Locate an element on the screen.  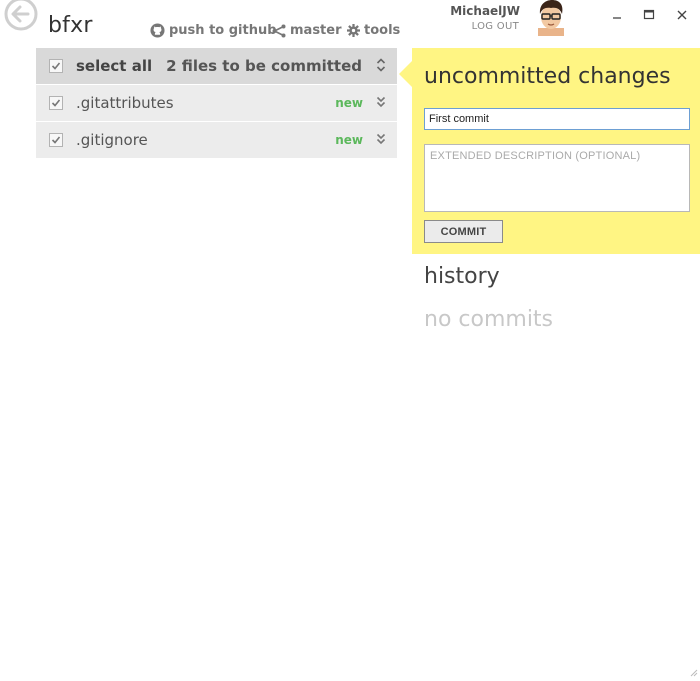
select-all-checkbox is located at coordinates (56, 66).